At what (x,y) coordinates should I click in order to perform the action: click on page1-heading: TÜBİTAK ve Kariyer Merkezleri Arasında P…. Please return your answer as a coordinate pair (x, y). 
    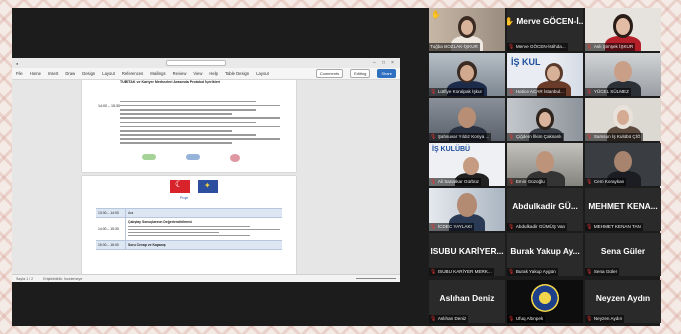
    Looking at the image, I should click on (170, 82).